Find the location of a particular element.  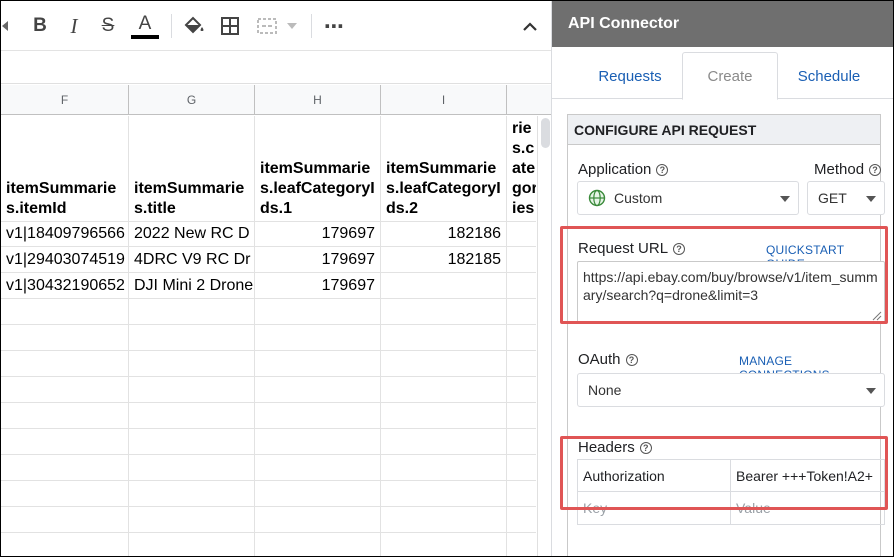

merge-cells-icon is located at coordinates (267, 26).